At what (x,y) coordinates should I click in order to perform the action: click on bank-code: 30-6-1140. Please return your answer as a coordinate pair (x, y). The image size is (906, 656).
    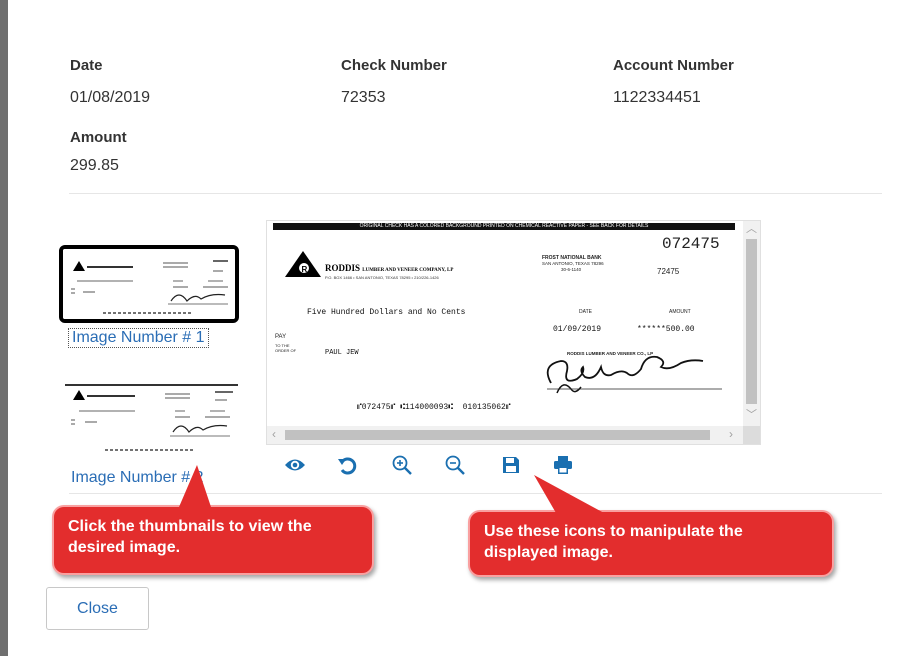
    Looking at the image, I should click on (571, 269).